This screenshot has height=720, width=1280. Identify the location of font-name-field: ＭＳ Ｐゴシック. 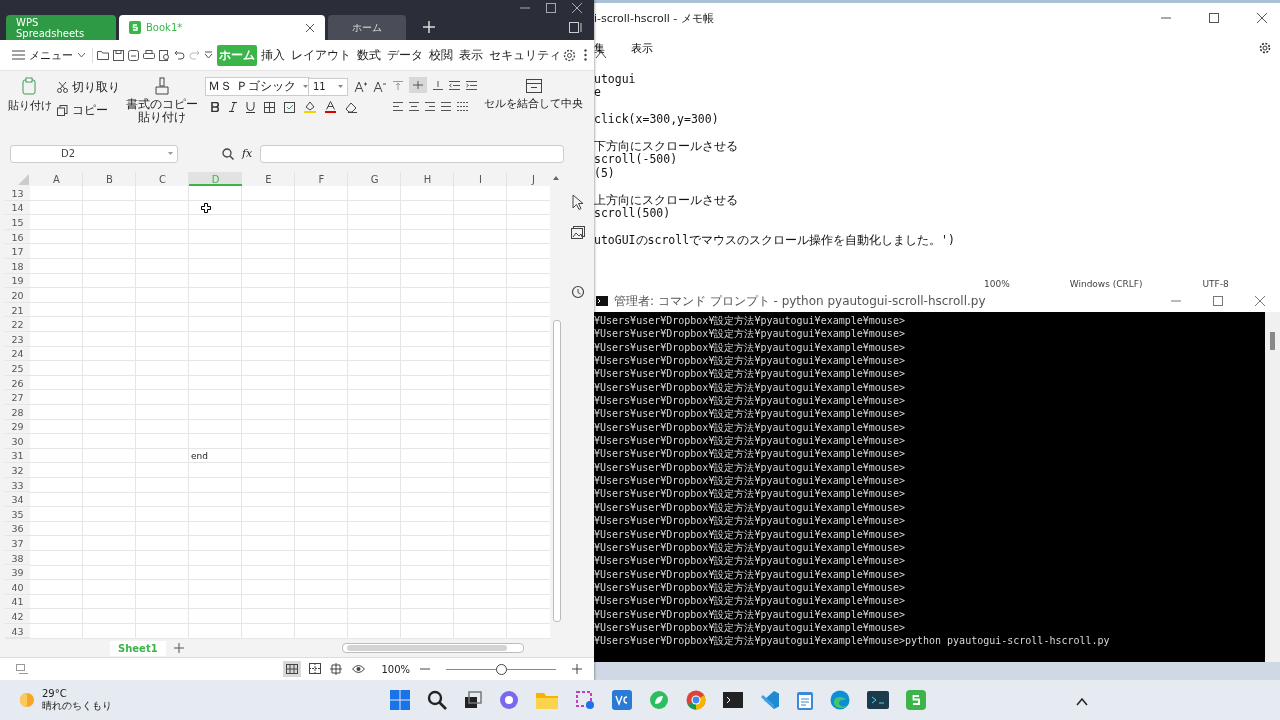
(257, 86).